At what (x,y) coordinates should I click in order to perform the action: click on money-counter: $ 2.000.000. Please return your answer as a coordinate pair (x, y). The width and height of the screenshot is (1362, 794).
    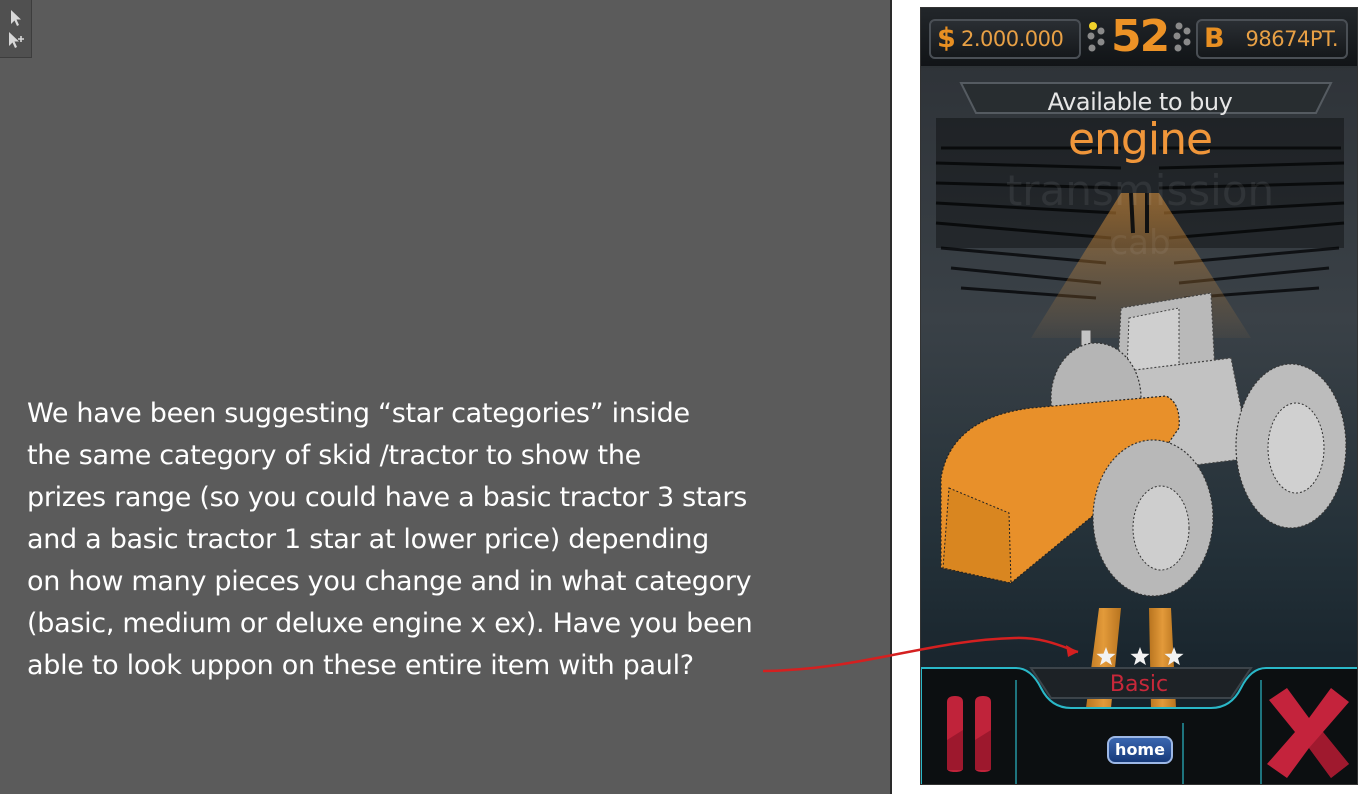
    Looking at the image, I should click on (1005, 39).